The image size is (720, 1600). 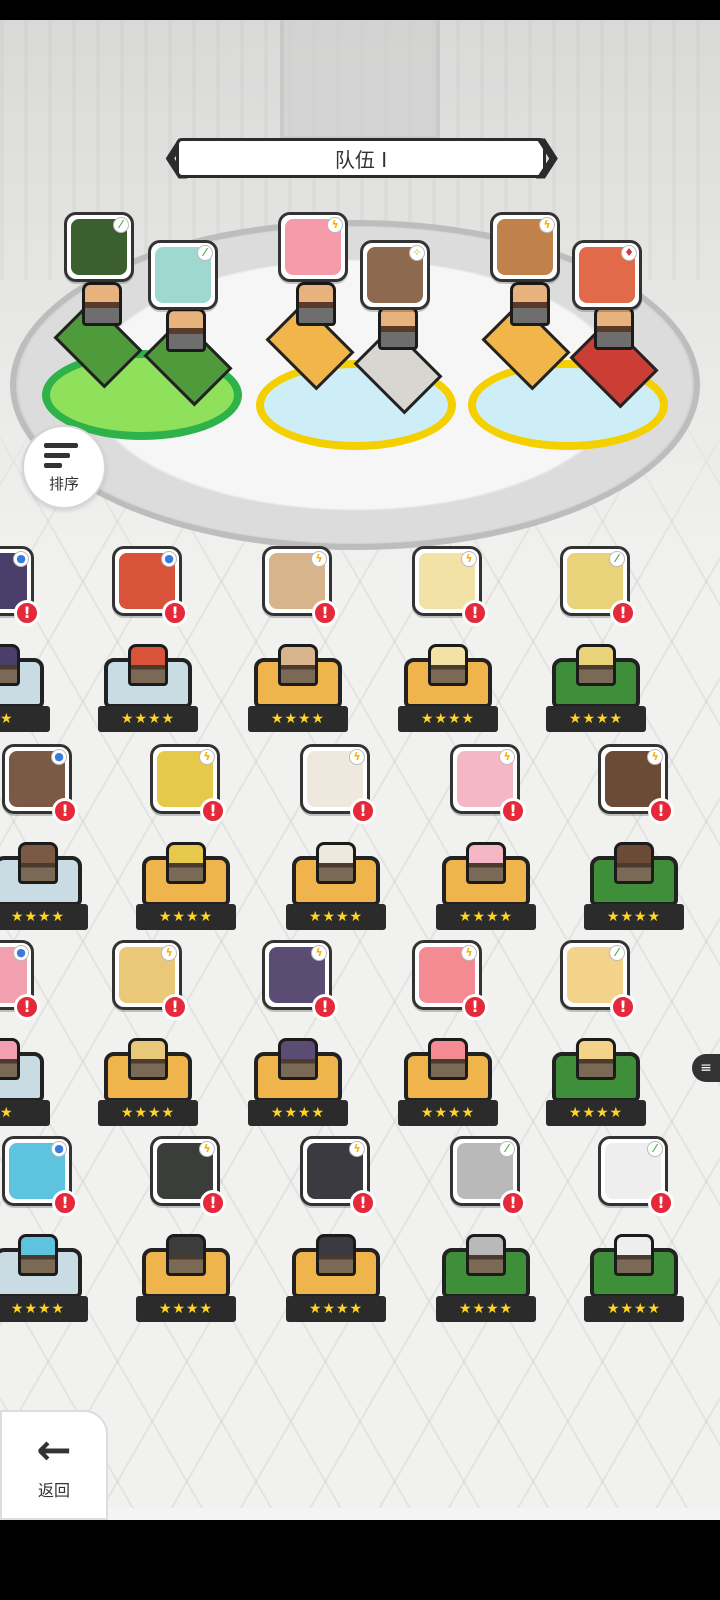 What do you see at coordinates (53, 1490) in the screenshot?
I see `back-label: 返回` at bounding box center [53, 1490].